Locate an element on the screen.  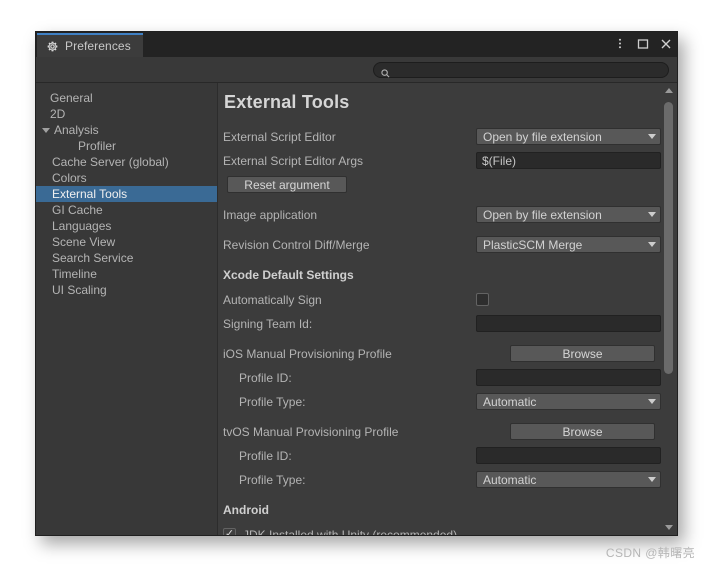
ios-provisioning-profile-label: iOS Manual Provisioning Profile is located at coordinates (307, 353).